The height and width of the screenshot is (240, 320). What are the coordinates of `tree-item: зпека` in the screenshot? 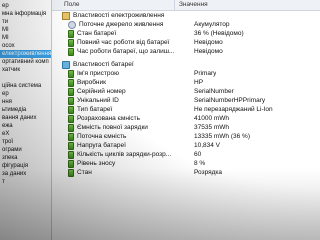 It's located at (25, 158).